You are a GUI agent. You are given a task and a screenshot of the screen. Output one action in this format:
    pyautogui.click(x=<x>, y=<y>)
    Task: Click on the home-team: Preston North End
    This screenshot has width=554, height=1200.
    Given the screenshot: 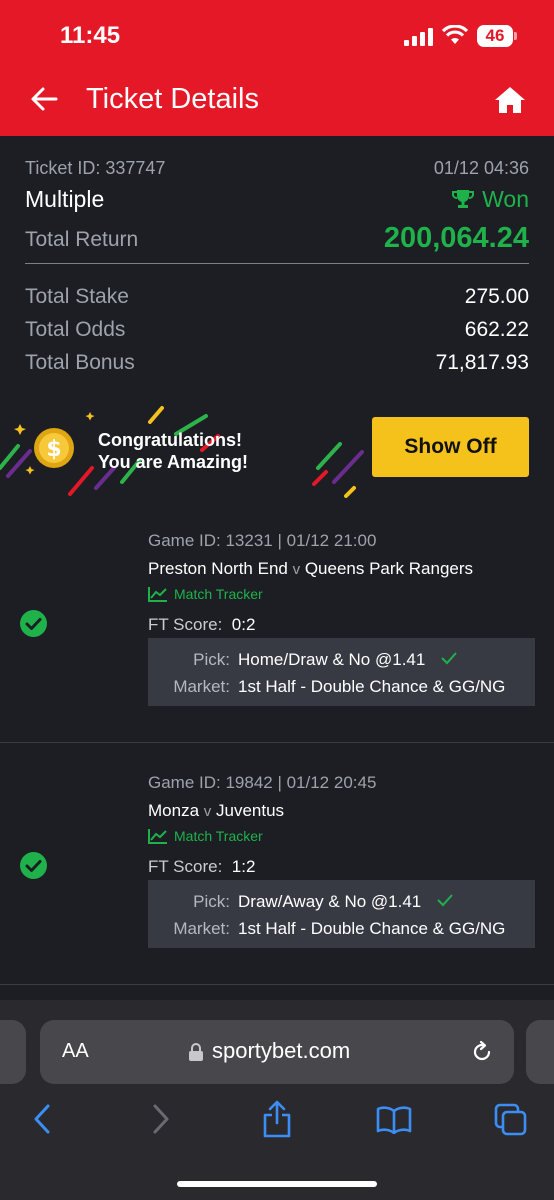 What is the action you would take?
    pyautogui.click(x=218, y=568)
    